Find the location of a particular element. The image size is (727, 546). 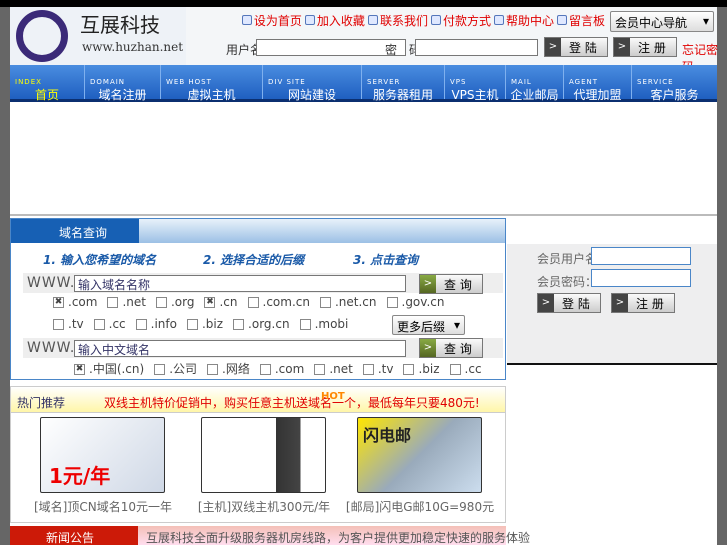

tld-checkbox: ✖ .中国(.cn) is located at coordinates (112, 368).